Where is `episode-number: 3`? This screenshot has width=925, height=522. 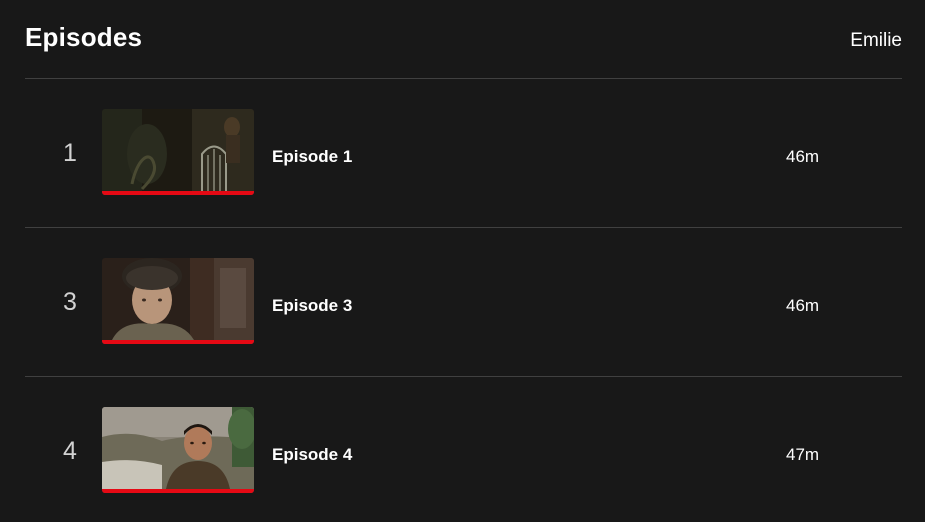
episode-number: 3 is located at coordinates (70, 302).